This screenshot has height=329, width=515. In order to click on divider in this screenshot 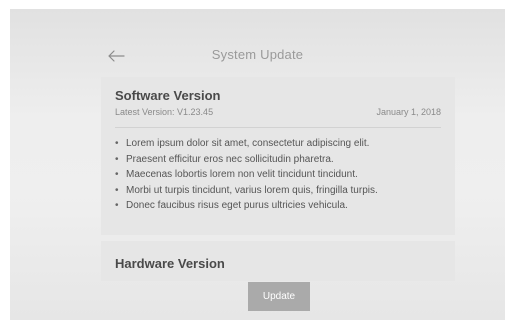, I will do `click(278, 127)`.